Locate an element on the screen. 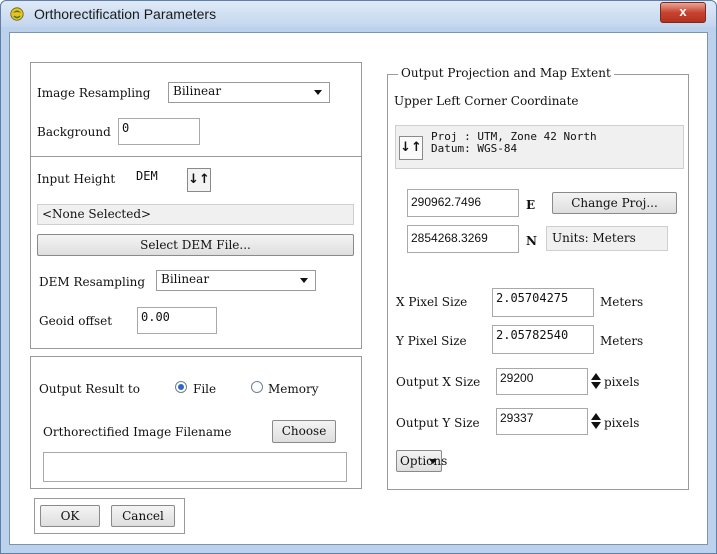 This screenshot has height=554, width=717. resampling-group: Image Resampling Bilinear Background 0 is located at coordinates (196, 109).